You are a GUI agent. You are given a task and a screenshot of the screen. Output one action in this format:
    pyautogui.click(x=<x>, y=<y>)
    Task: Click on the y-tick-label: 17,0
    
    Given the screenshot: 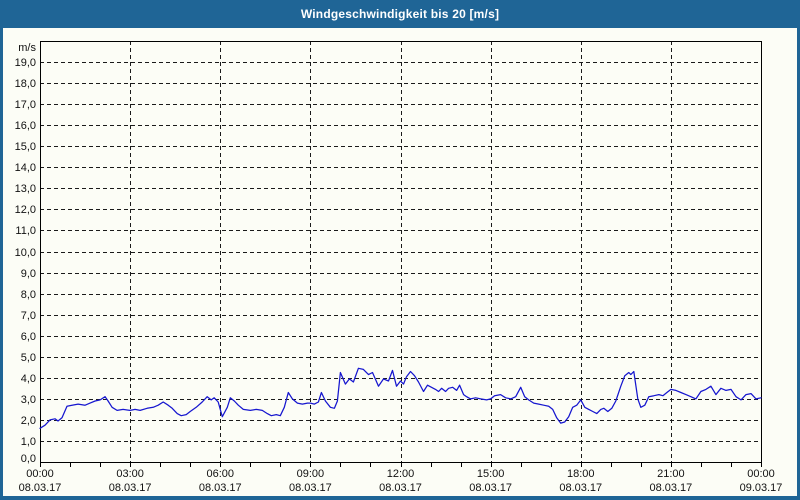 What is the action you would take?
    pyautogui.click(x=25, y=105)
    